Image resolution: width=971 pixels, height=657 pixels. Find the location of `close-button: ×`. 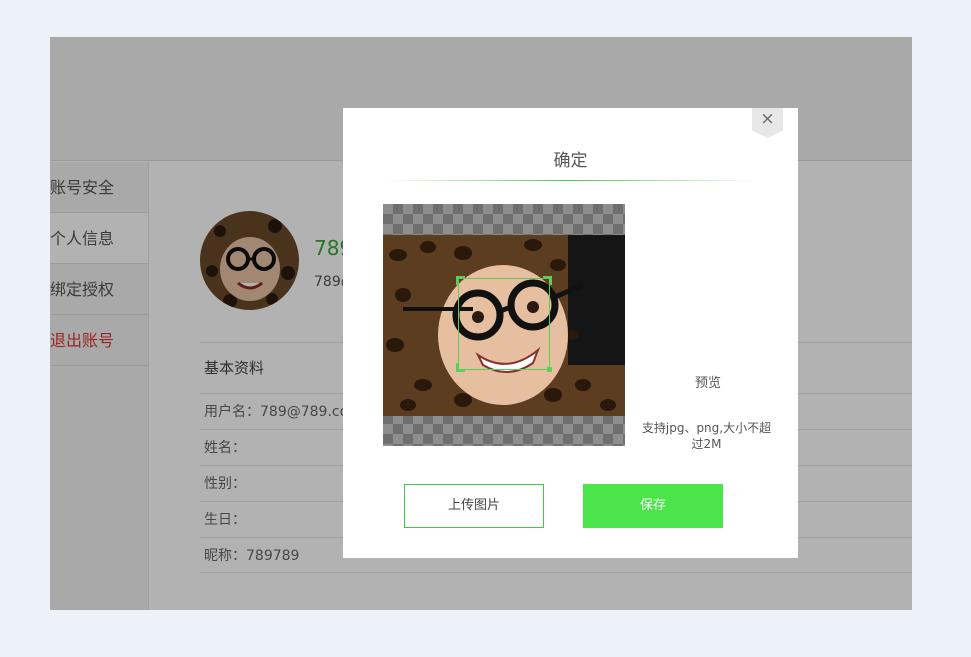

close-button: × is located at coordinates (767, 123).